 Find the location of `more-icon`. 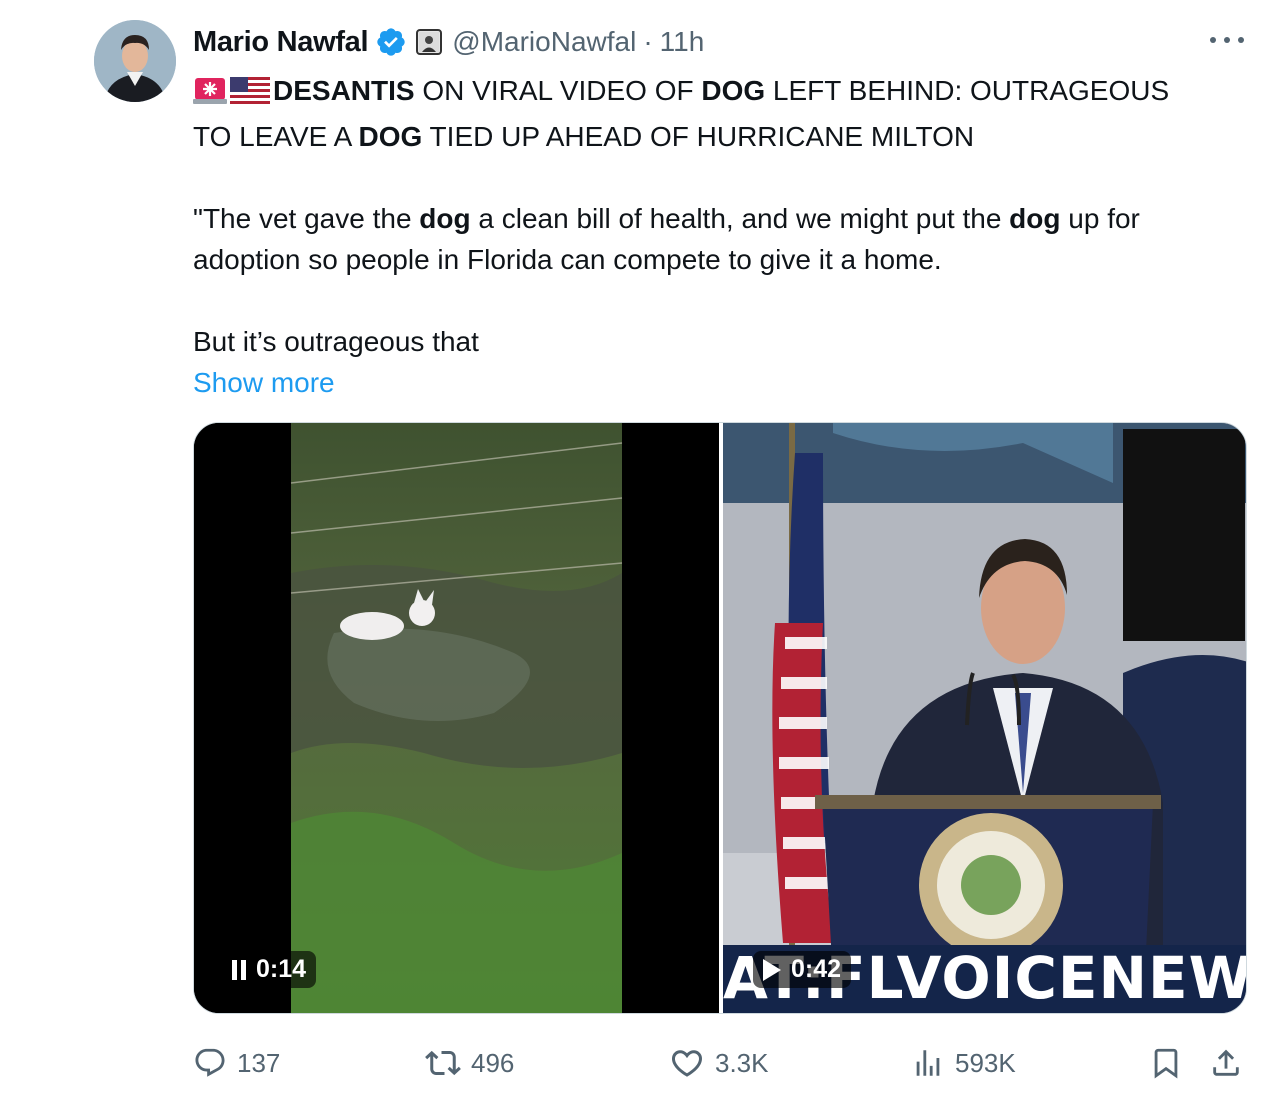

more-icon is located at coordinates (1227, 40).